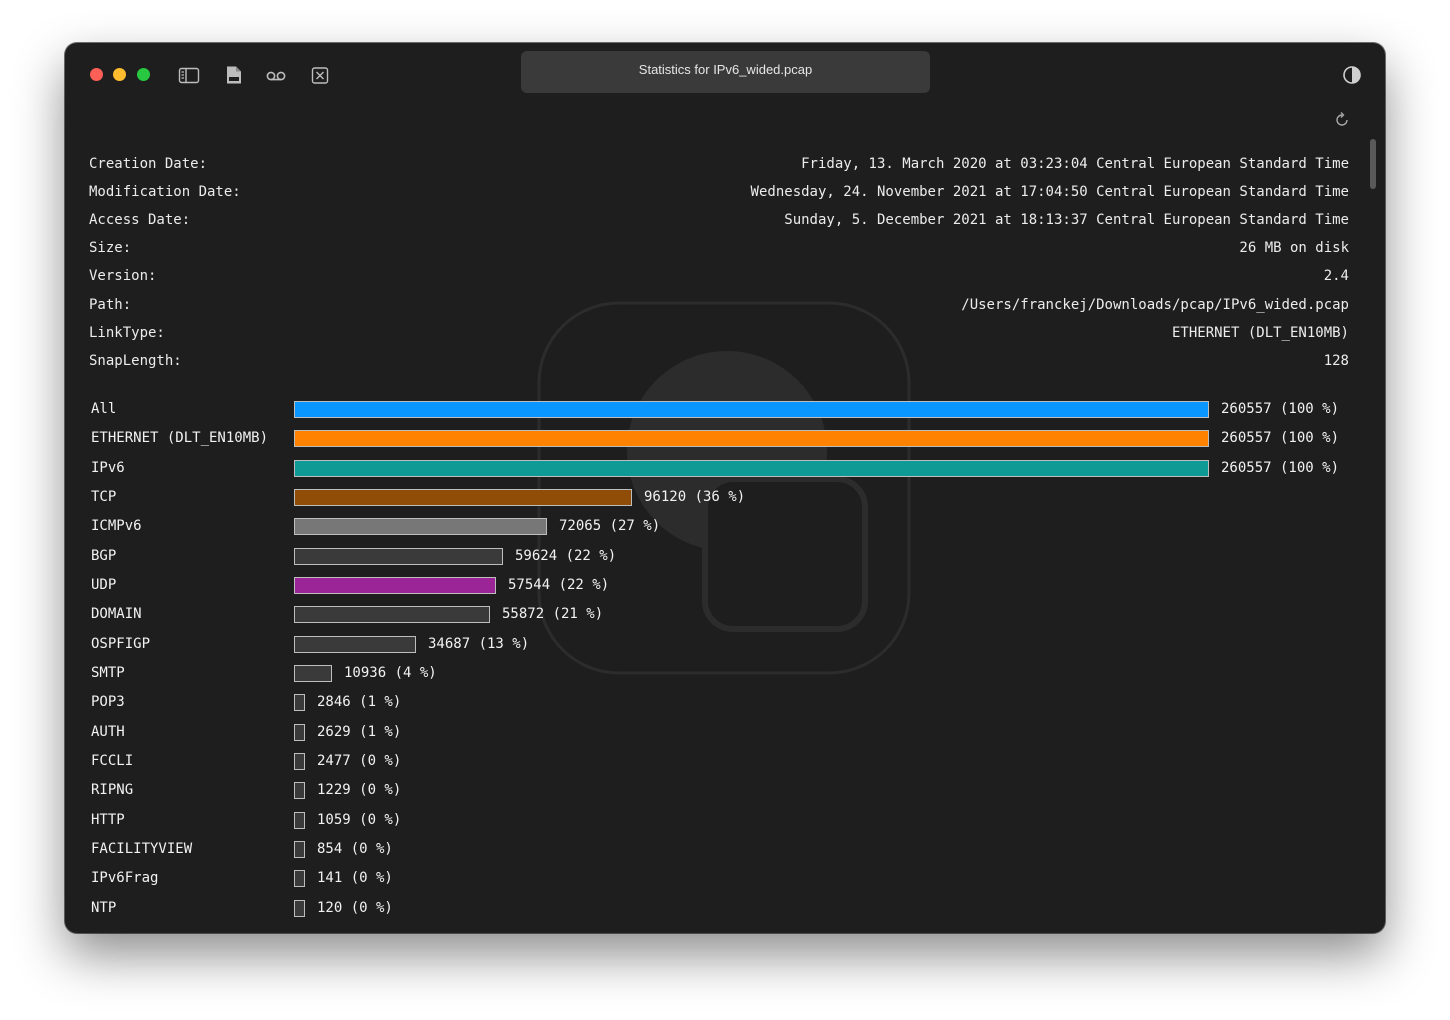 Image resolution: width=1450 pixels, height=1020 pixels. What do you see at coordinates (1336, 361) in the screenshot?
I see `info-value: 128` at bounding box center [1336, 361].